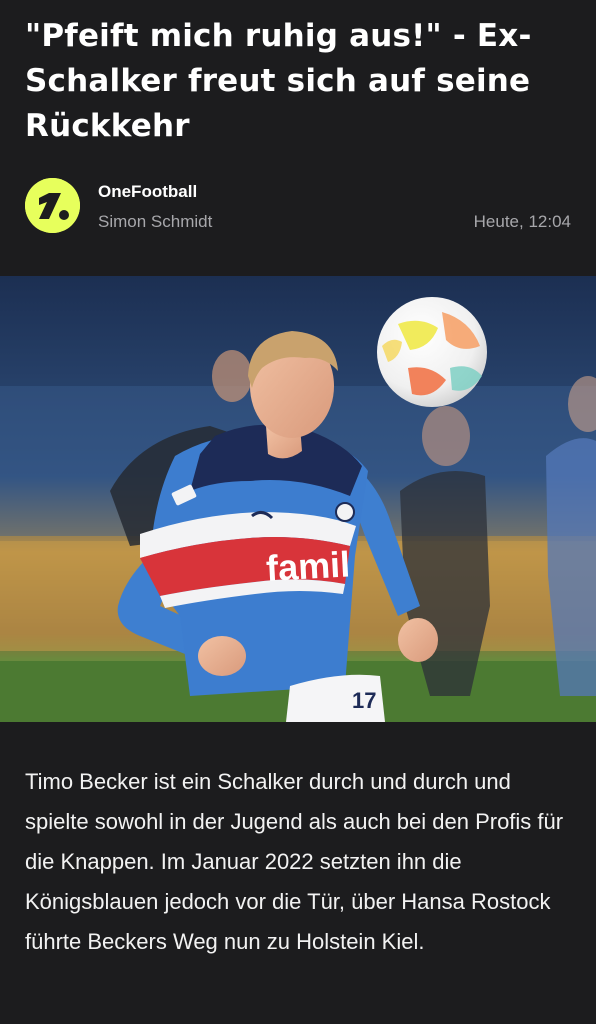 The height and width of the screenshot is (1024, 596). What do you see at coordinates (308, 565) in the screenshot?
I see `jersey-sponsor-text: famil` at bounding box center [308, 565].